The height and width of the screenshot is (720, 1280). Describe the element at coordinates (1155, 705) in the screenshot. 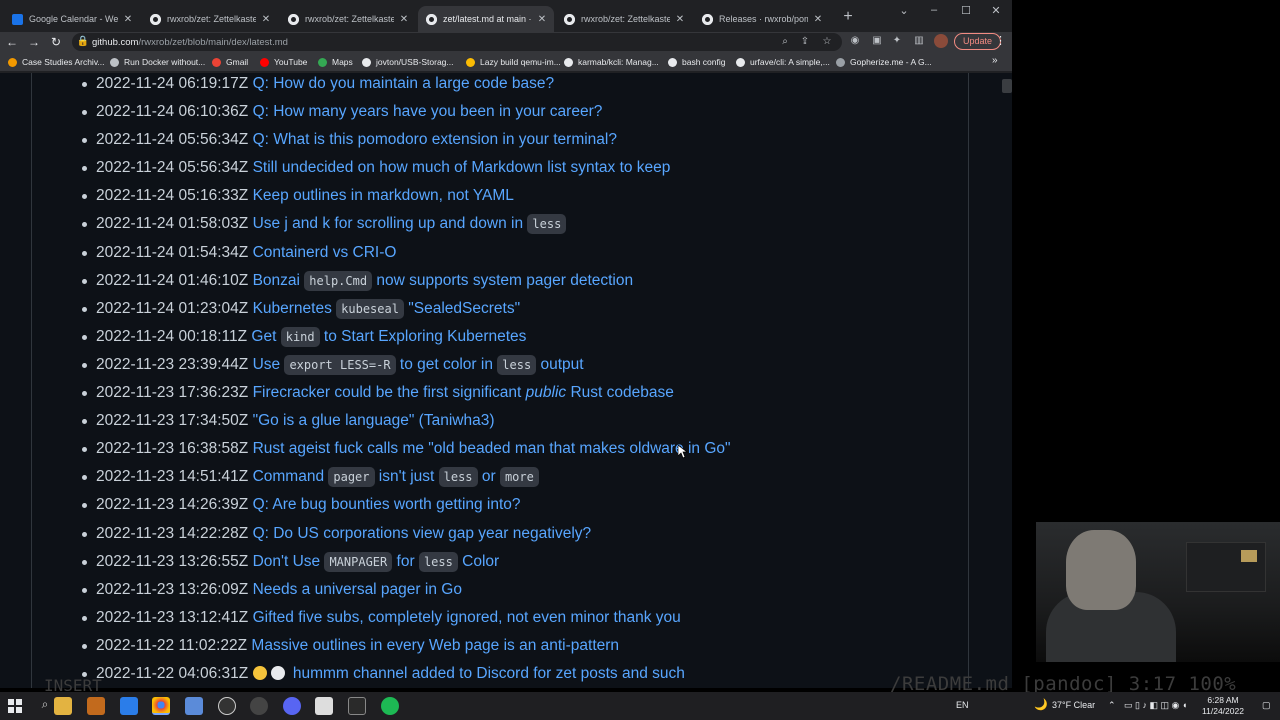

I see `system-tray-icons: ▭ ▯ ♪ ◧ ◫ ◉ ◖` at that location.